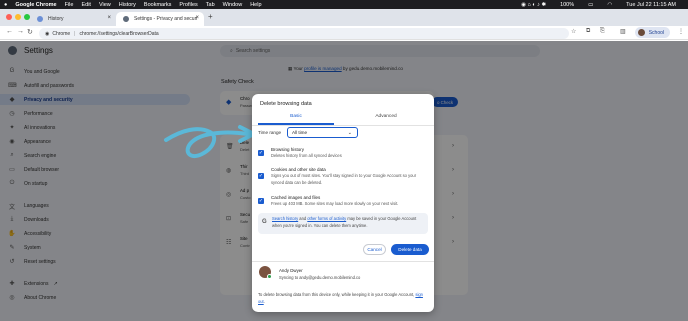 This screenshot has height=321, width=688. Describe the element at coordinates (567, 5) in the screenshot. I see `battery-label: 100%` at that location.